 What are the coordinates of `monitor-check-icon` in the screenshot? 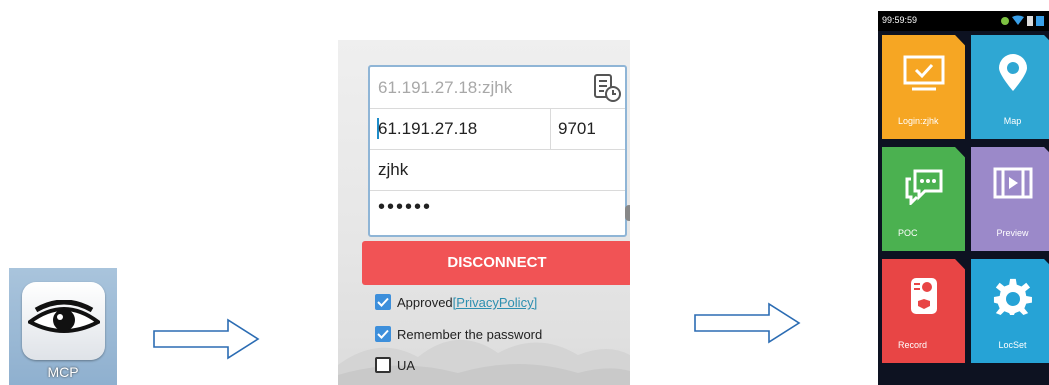 It's located at (923, 73).